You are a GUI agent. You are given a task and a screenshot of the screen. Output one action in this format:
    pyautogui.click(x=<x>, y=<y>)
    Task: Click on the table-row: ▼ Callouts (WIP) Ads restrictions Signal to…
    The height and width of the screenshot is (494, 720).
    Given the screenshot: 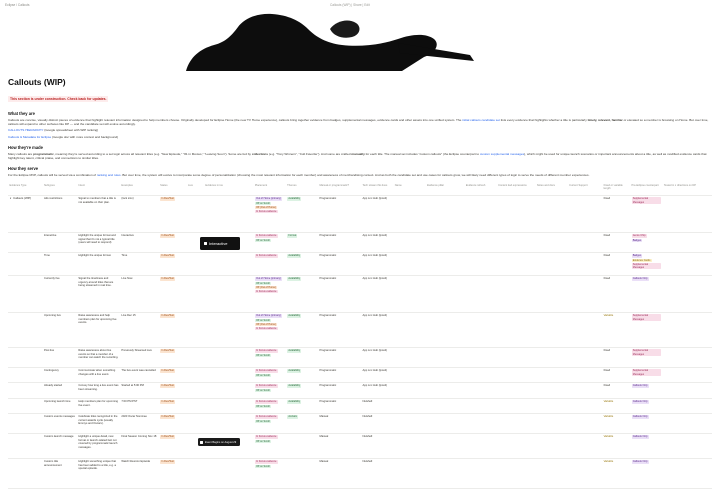 What is the action you would take?
    pyautogui.click(x=360, y=214)
    